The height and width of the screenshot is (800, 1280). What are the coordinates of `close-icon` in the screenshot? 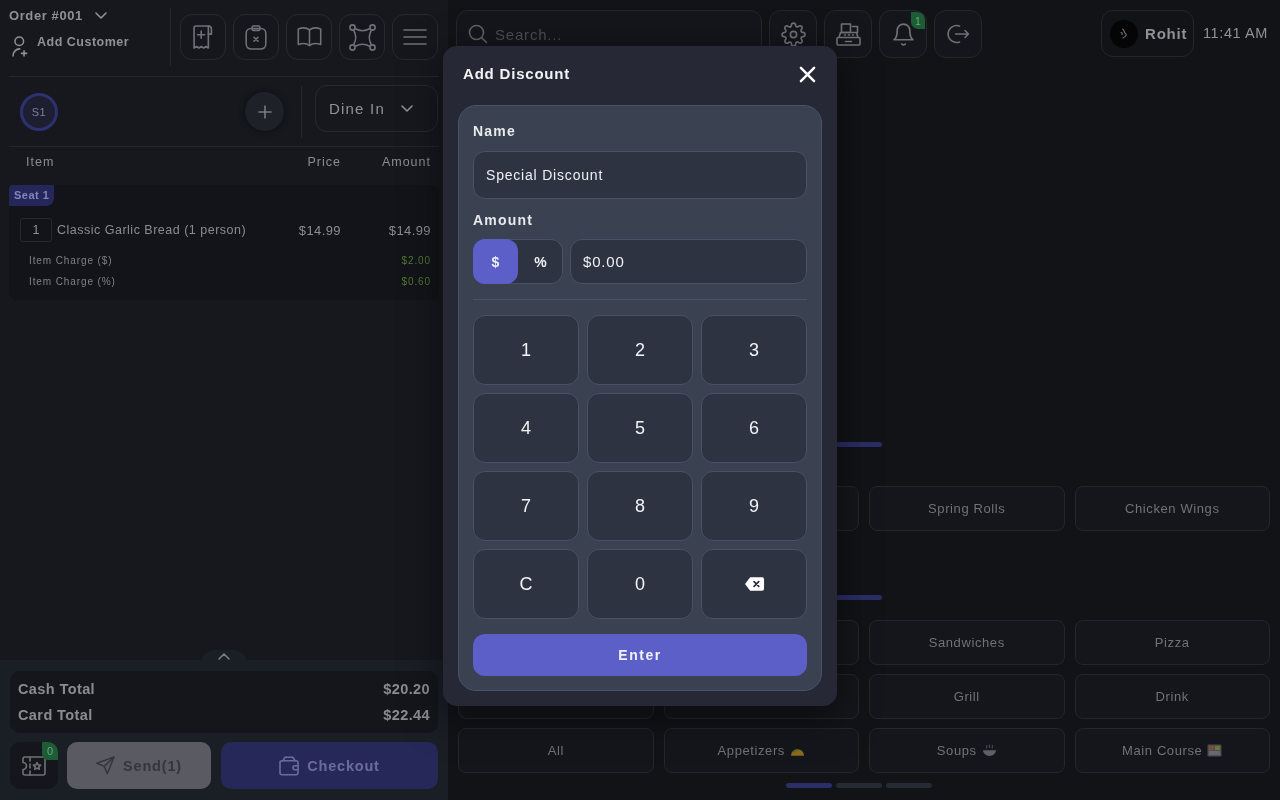 It's located at (807, 74).